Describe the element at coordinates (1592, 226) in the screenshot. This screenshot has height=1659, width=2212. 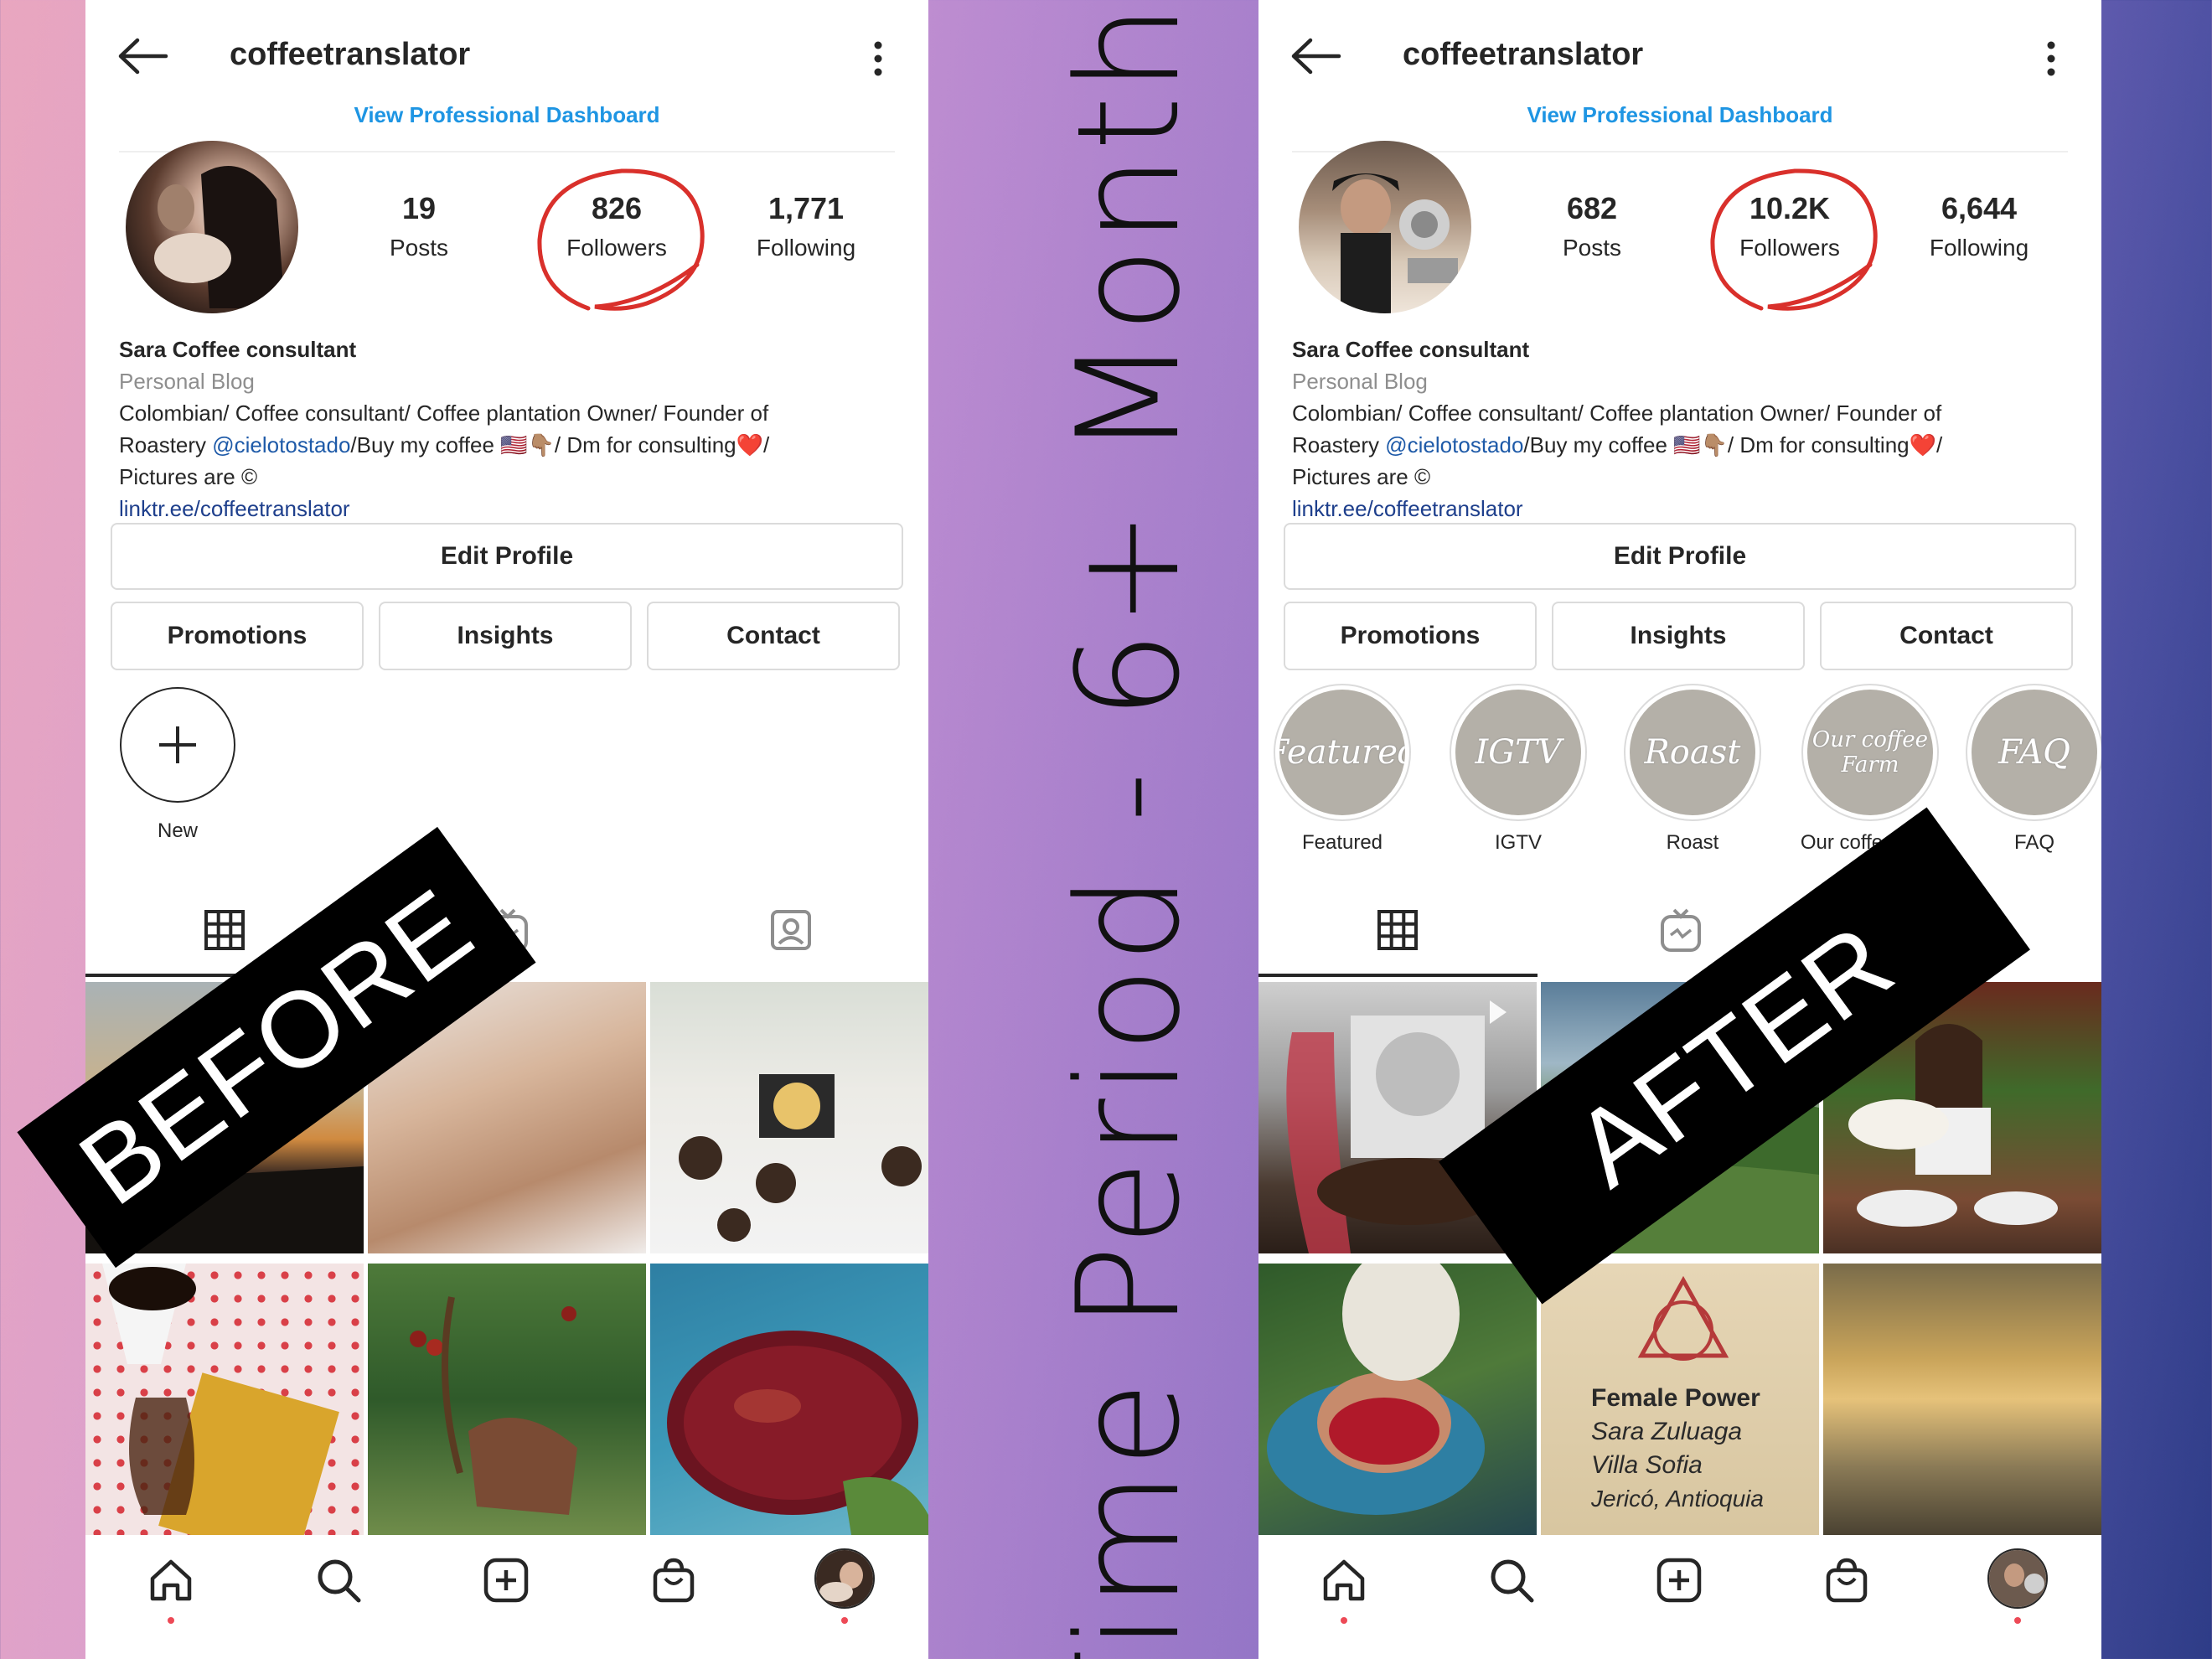
I see `posts-stat: 682 Posts` at that location.